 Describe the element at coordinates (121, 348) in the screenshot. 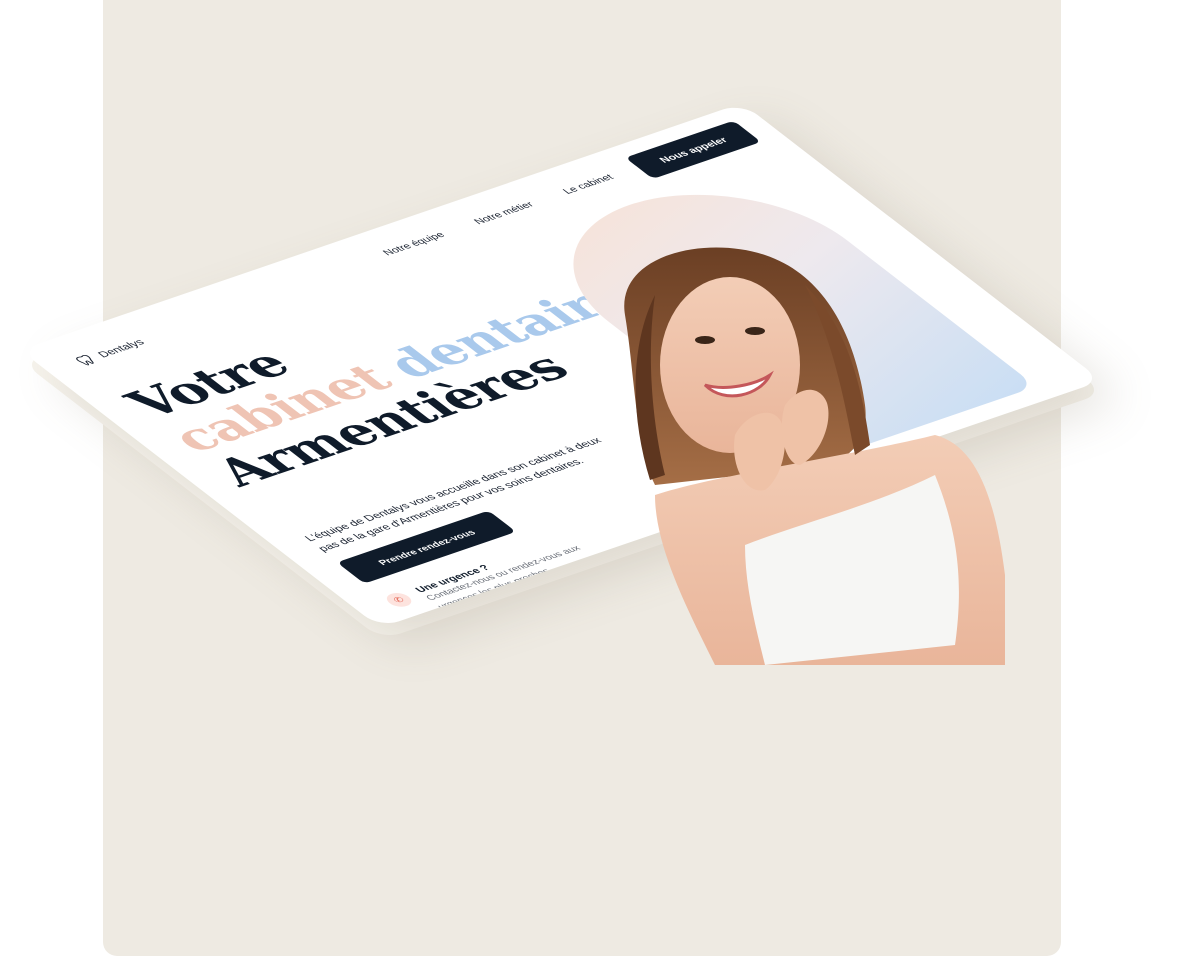

I see `brand-name: Dentalys` at that location.